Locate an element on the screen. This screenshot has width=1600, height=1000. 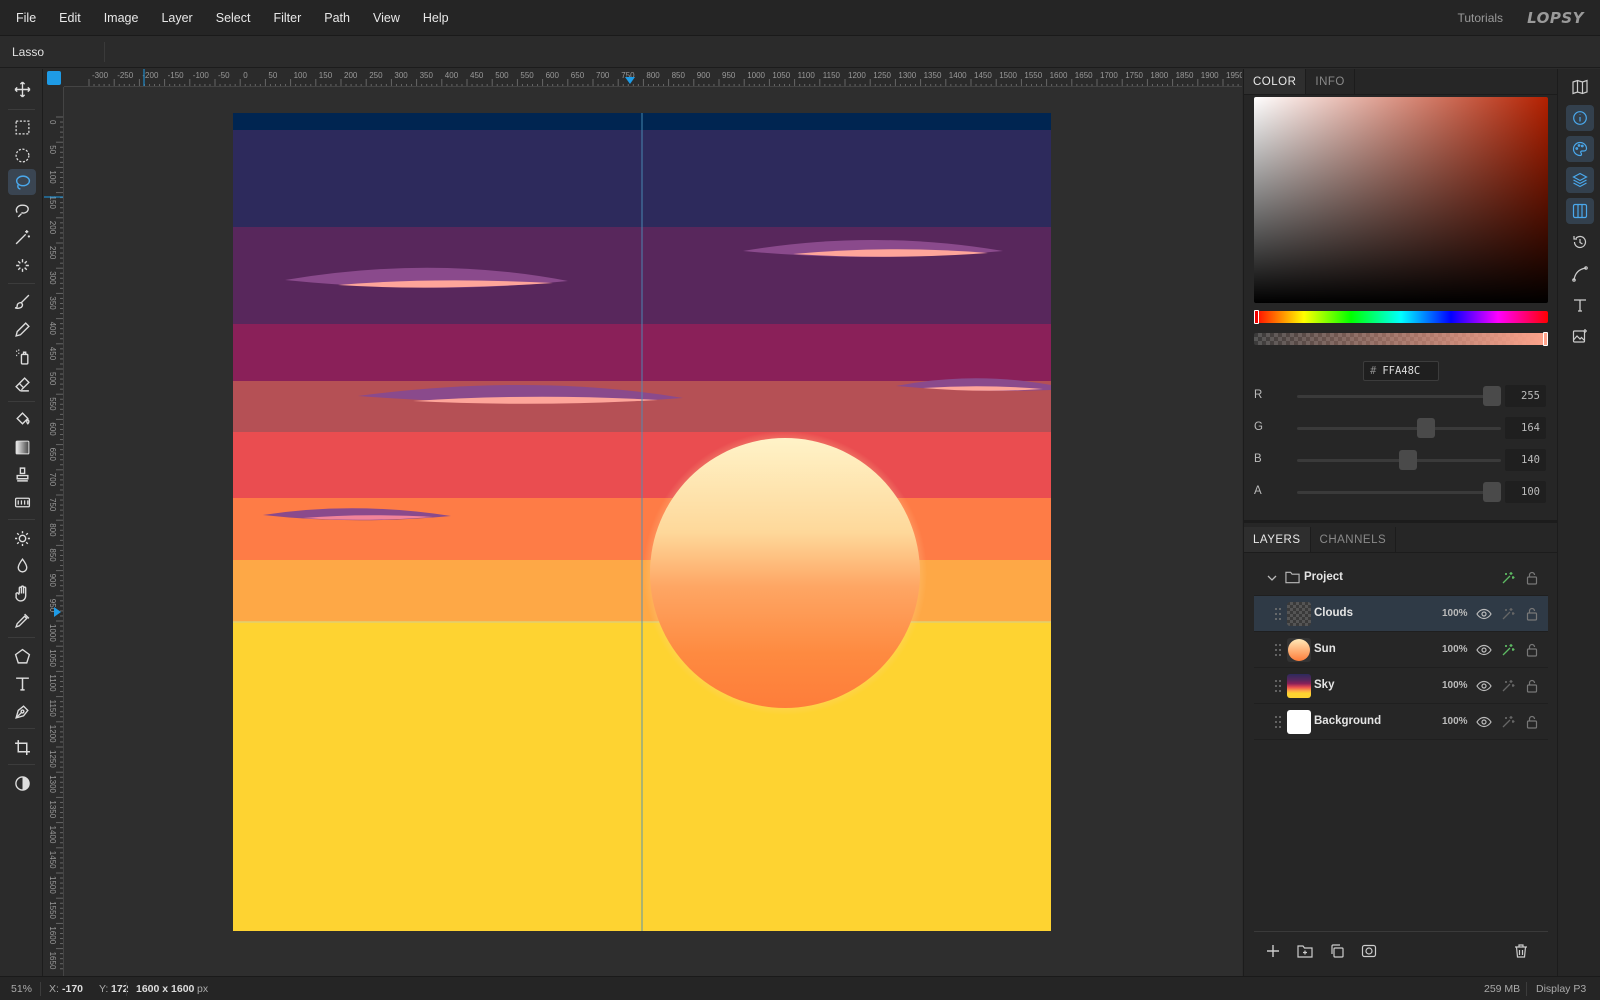
navigator-button is located at coordinates (1580, 87).